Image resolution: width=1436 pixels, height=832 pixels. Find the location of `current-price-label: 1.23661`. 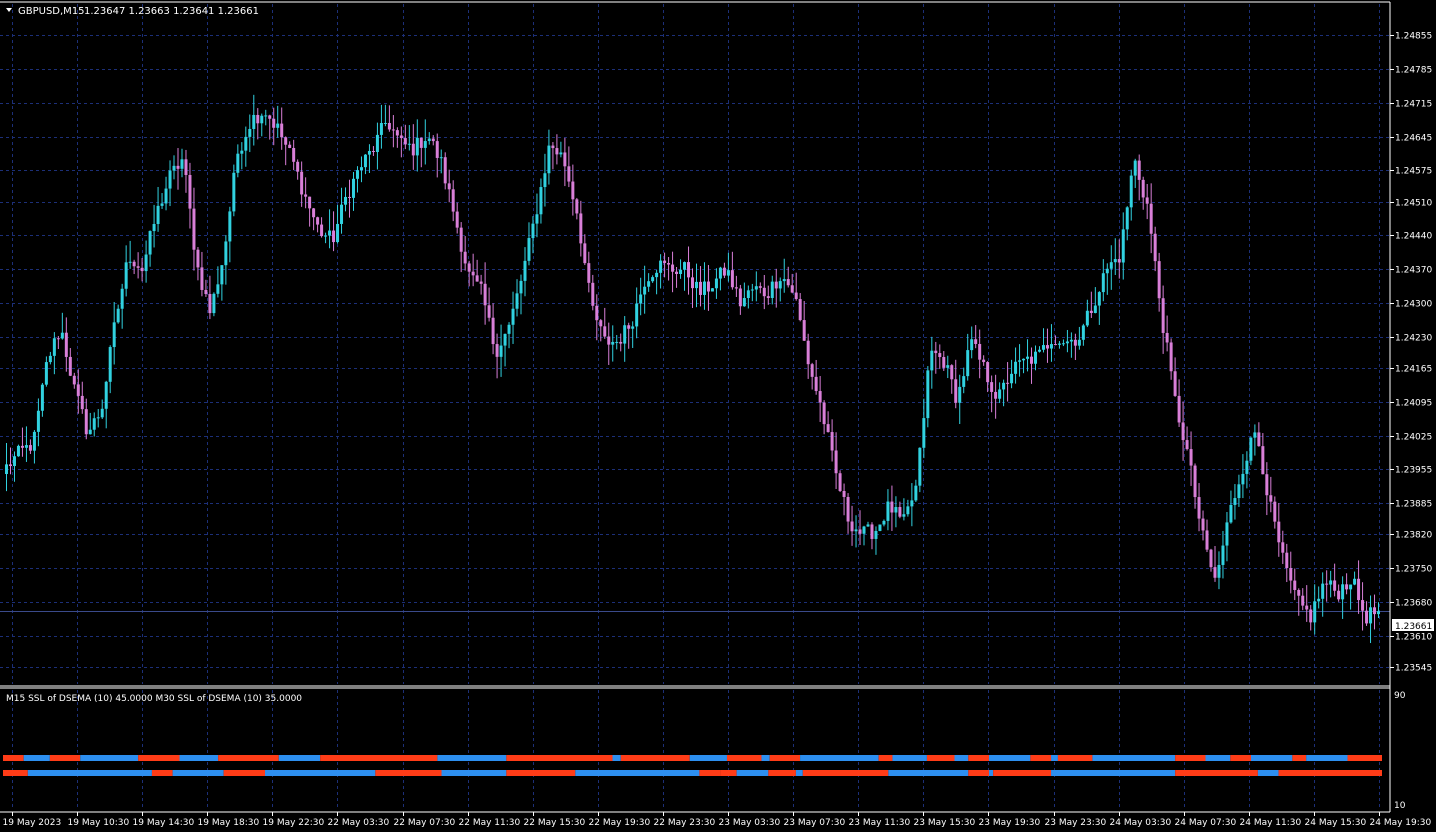

current-price-label: 1.23661 is located at coordinates (1413, 627).